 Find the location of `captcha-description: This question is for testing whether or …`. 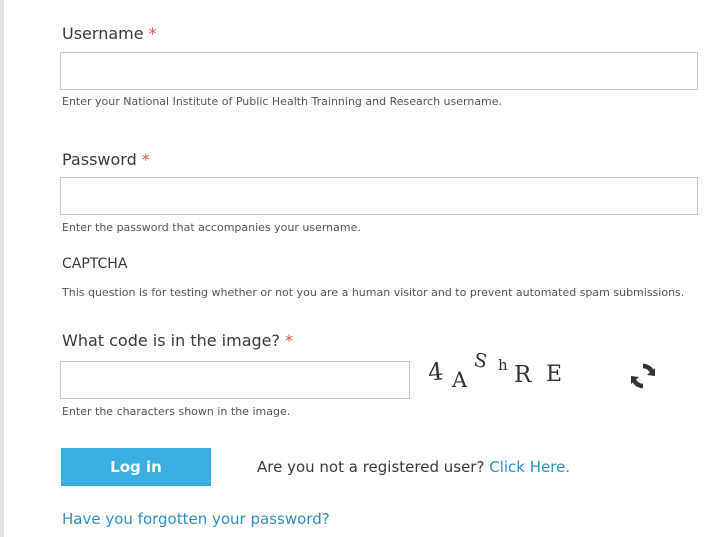

captcha-description: This question is for testing whether or … is located at coordinates (373, 292).